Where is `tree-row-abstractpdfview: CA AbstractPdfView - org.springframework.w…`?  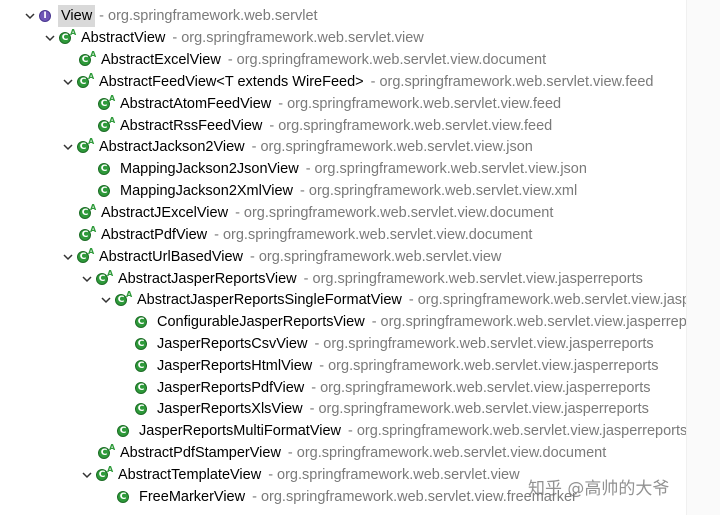
tree-row-abstractpdfview: CA AbstractPdfView - org.springframework.w… is located at coordinates (305, 235).